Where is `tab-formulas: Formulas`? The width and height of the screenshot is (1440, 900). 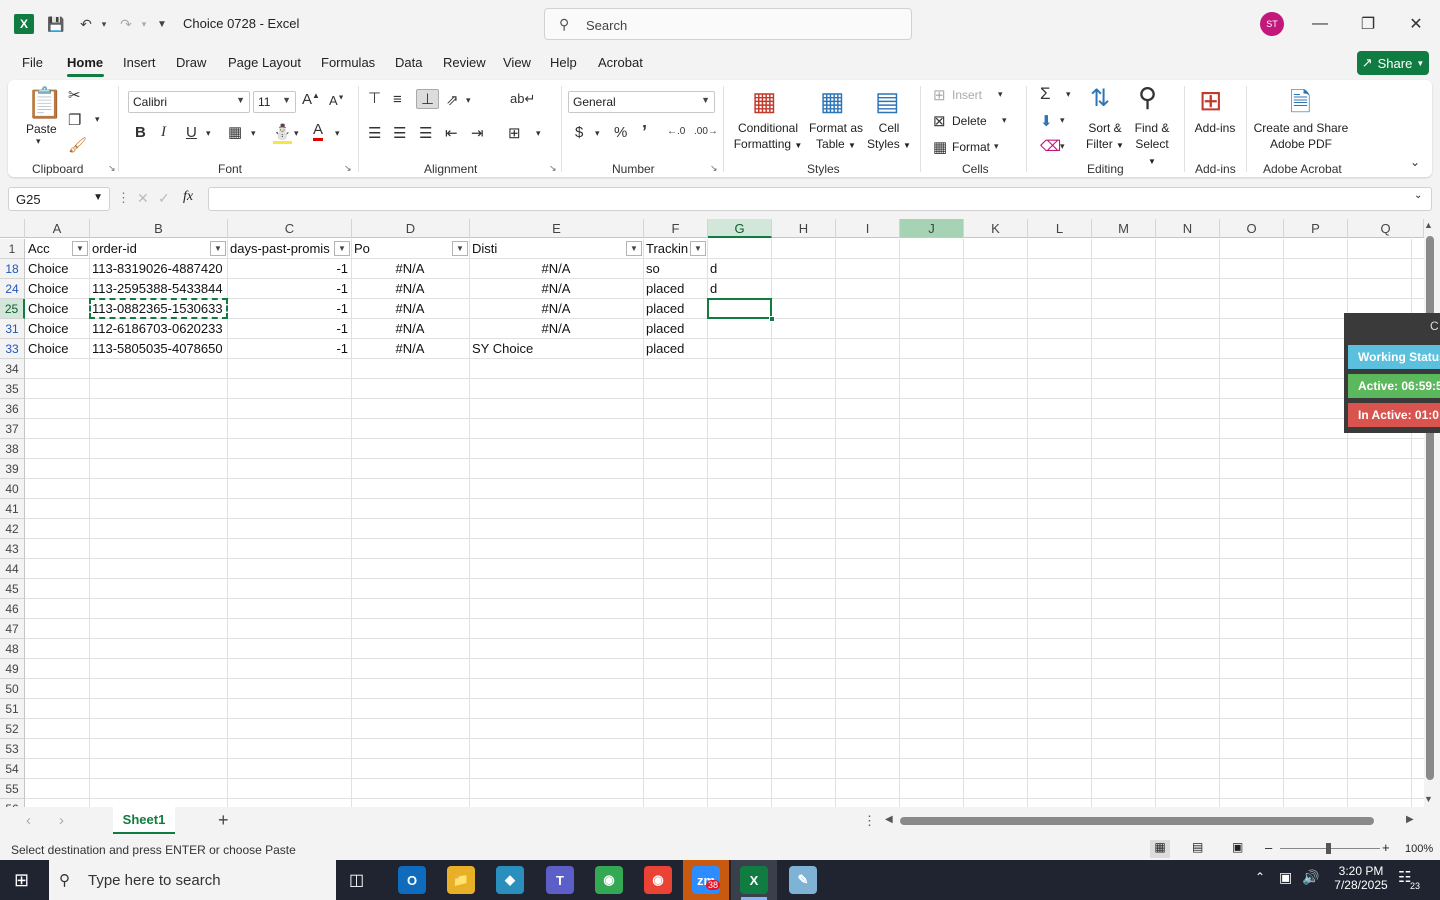
tab-formulas: Formulas is located at coordinates (348, 62).